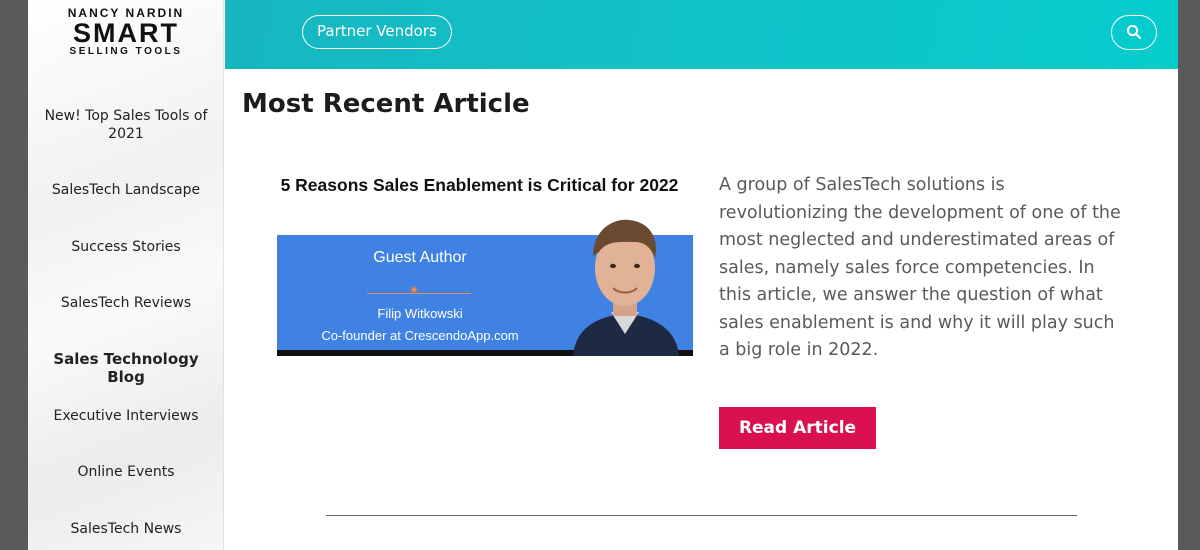 The height and width of the screenshot is (550, 1200). I want to click on author-photo, so click(626, 287).